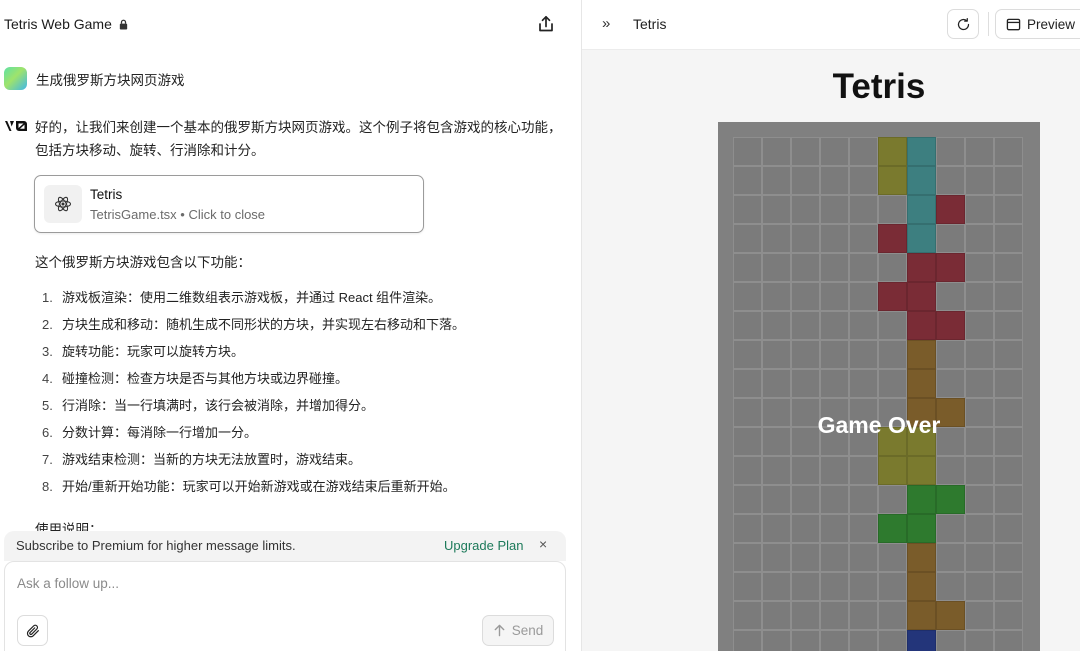 This screenshot has width=1080, height=651. What do you see at coordinates (178, 214) in the screenshot?
I see `artifact-subtitle: TetrisGame.tsx • Click to close` at bounding box center [178, 214].